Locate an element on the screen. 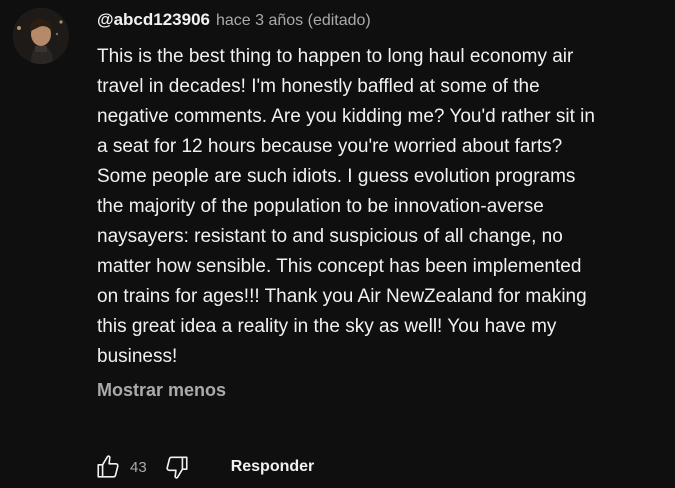  show-less-button: Mostrar menos is located at coordinates (161, 390).